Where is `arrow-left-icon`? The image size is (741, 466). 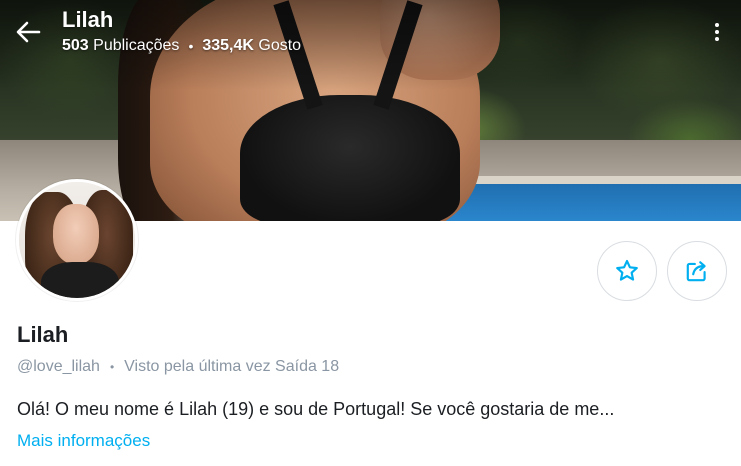 arrow-left-icon is located at coordinates (28, 32).